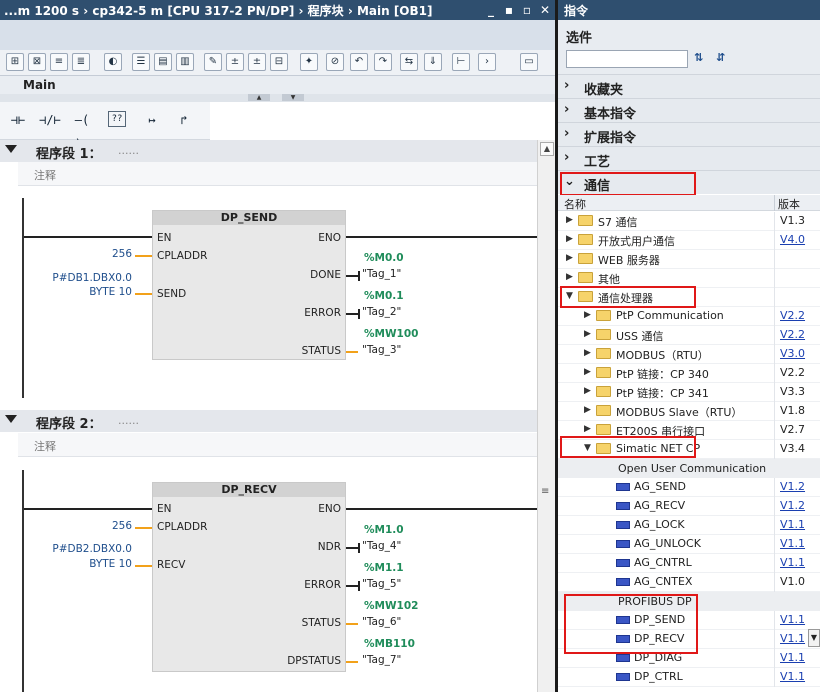  Describe the element at coordinates (774, 203) in the screenshot. I see `column-divider` at that location.